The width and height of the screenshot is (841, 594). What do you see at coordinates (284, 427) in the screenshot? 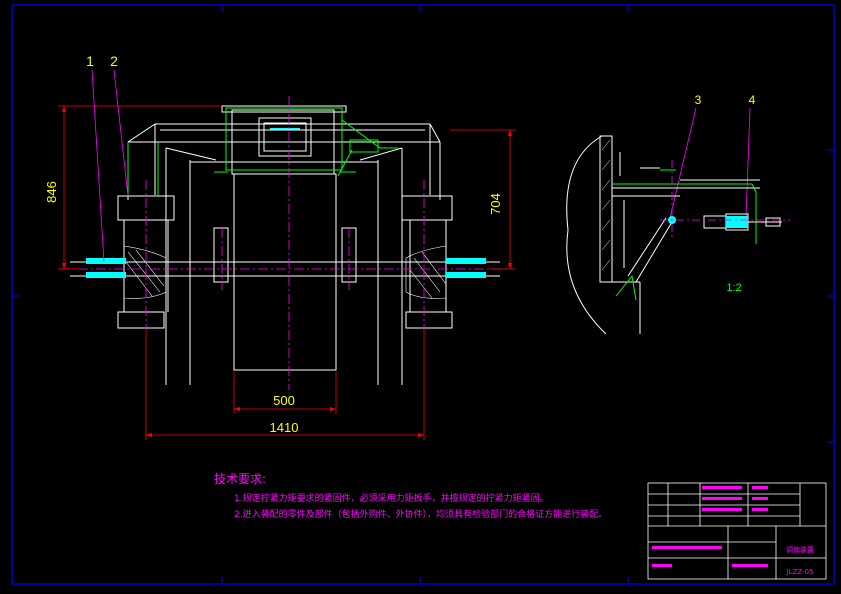
I see `dim-width-total: 1410` at bounding box center [284, 427].